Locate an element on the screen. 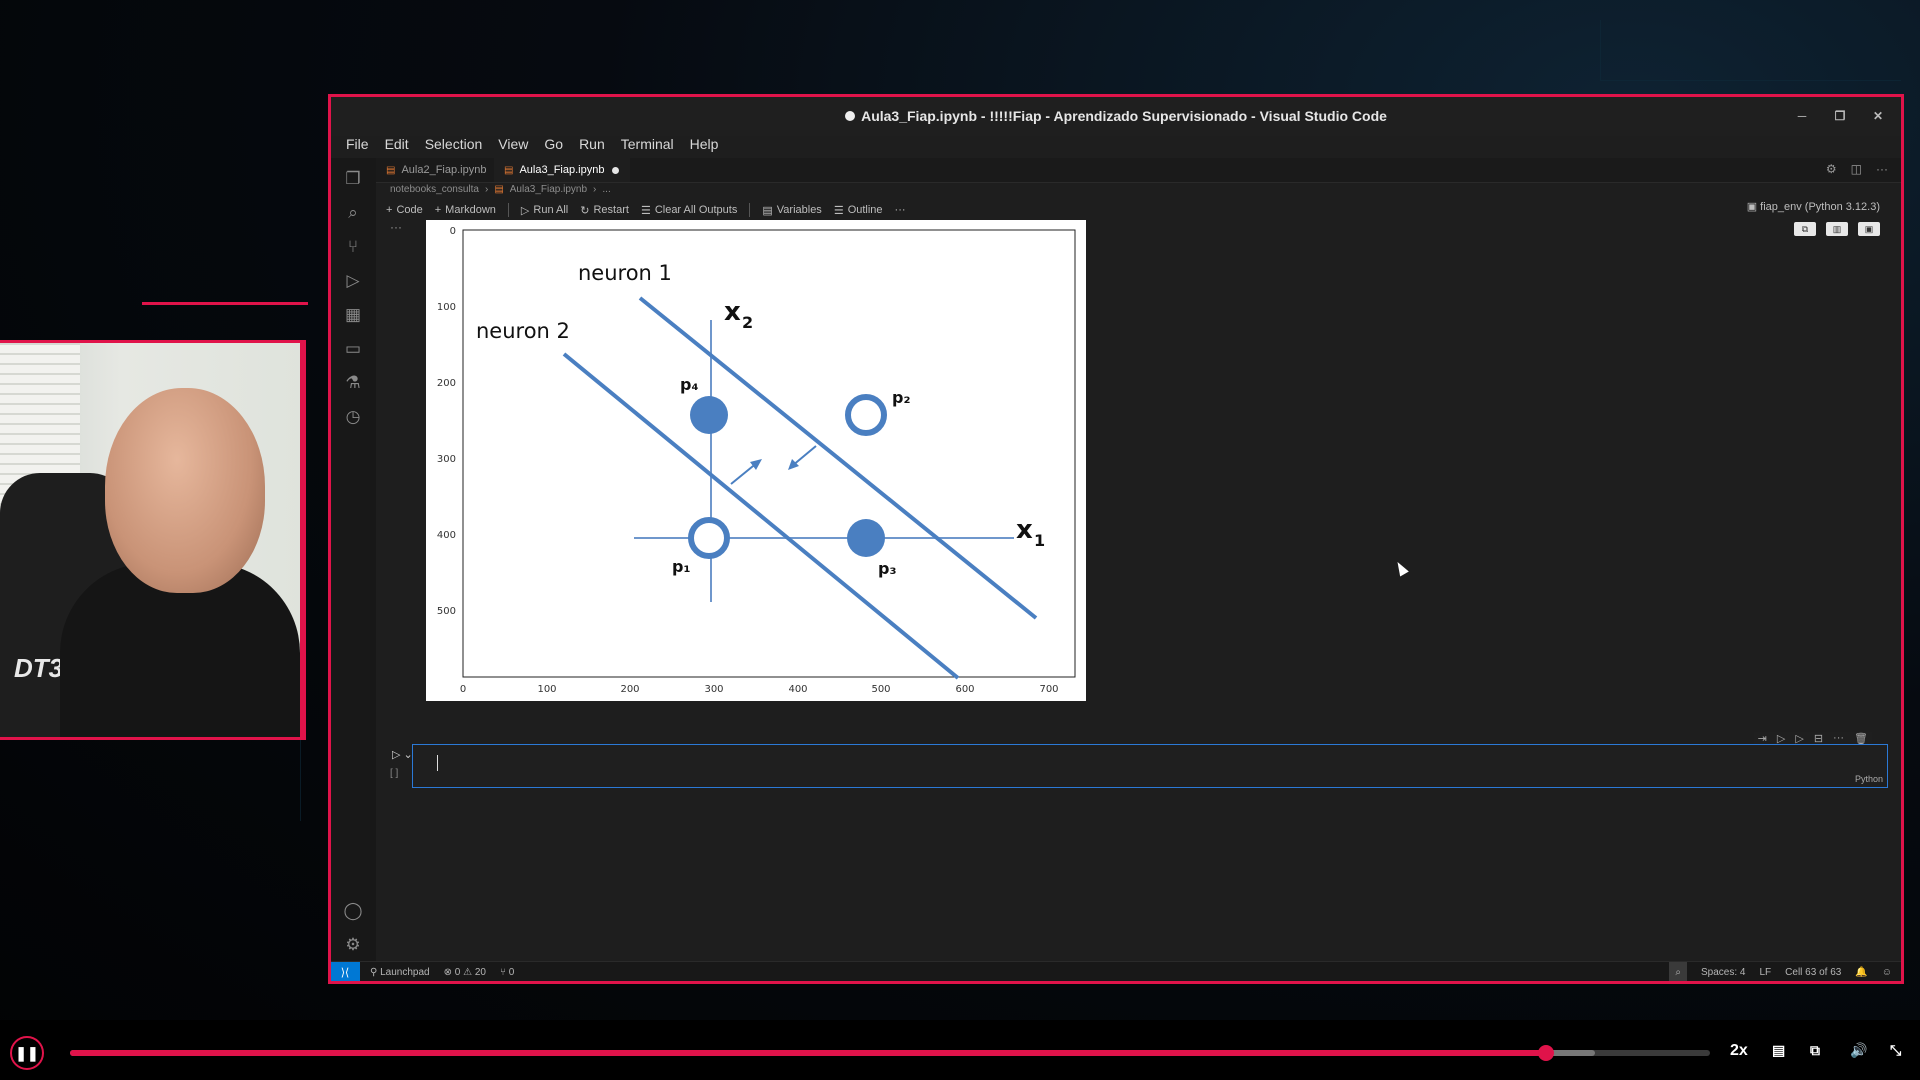 The width and height of the screenshot is (1920, 1080). close-icon: ✕ is located at coordinates (1878, 116).